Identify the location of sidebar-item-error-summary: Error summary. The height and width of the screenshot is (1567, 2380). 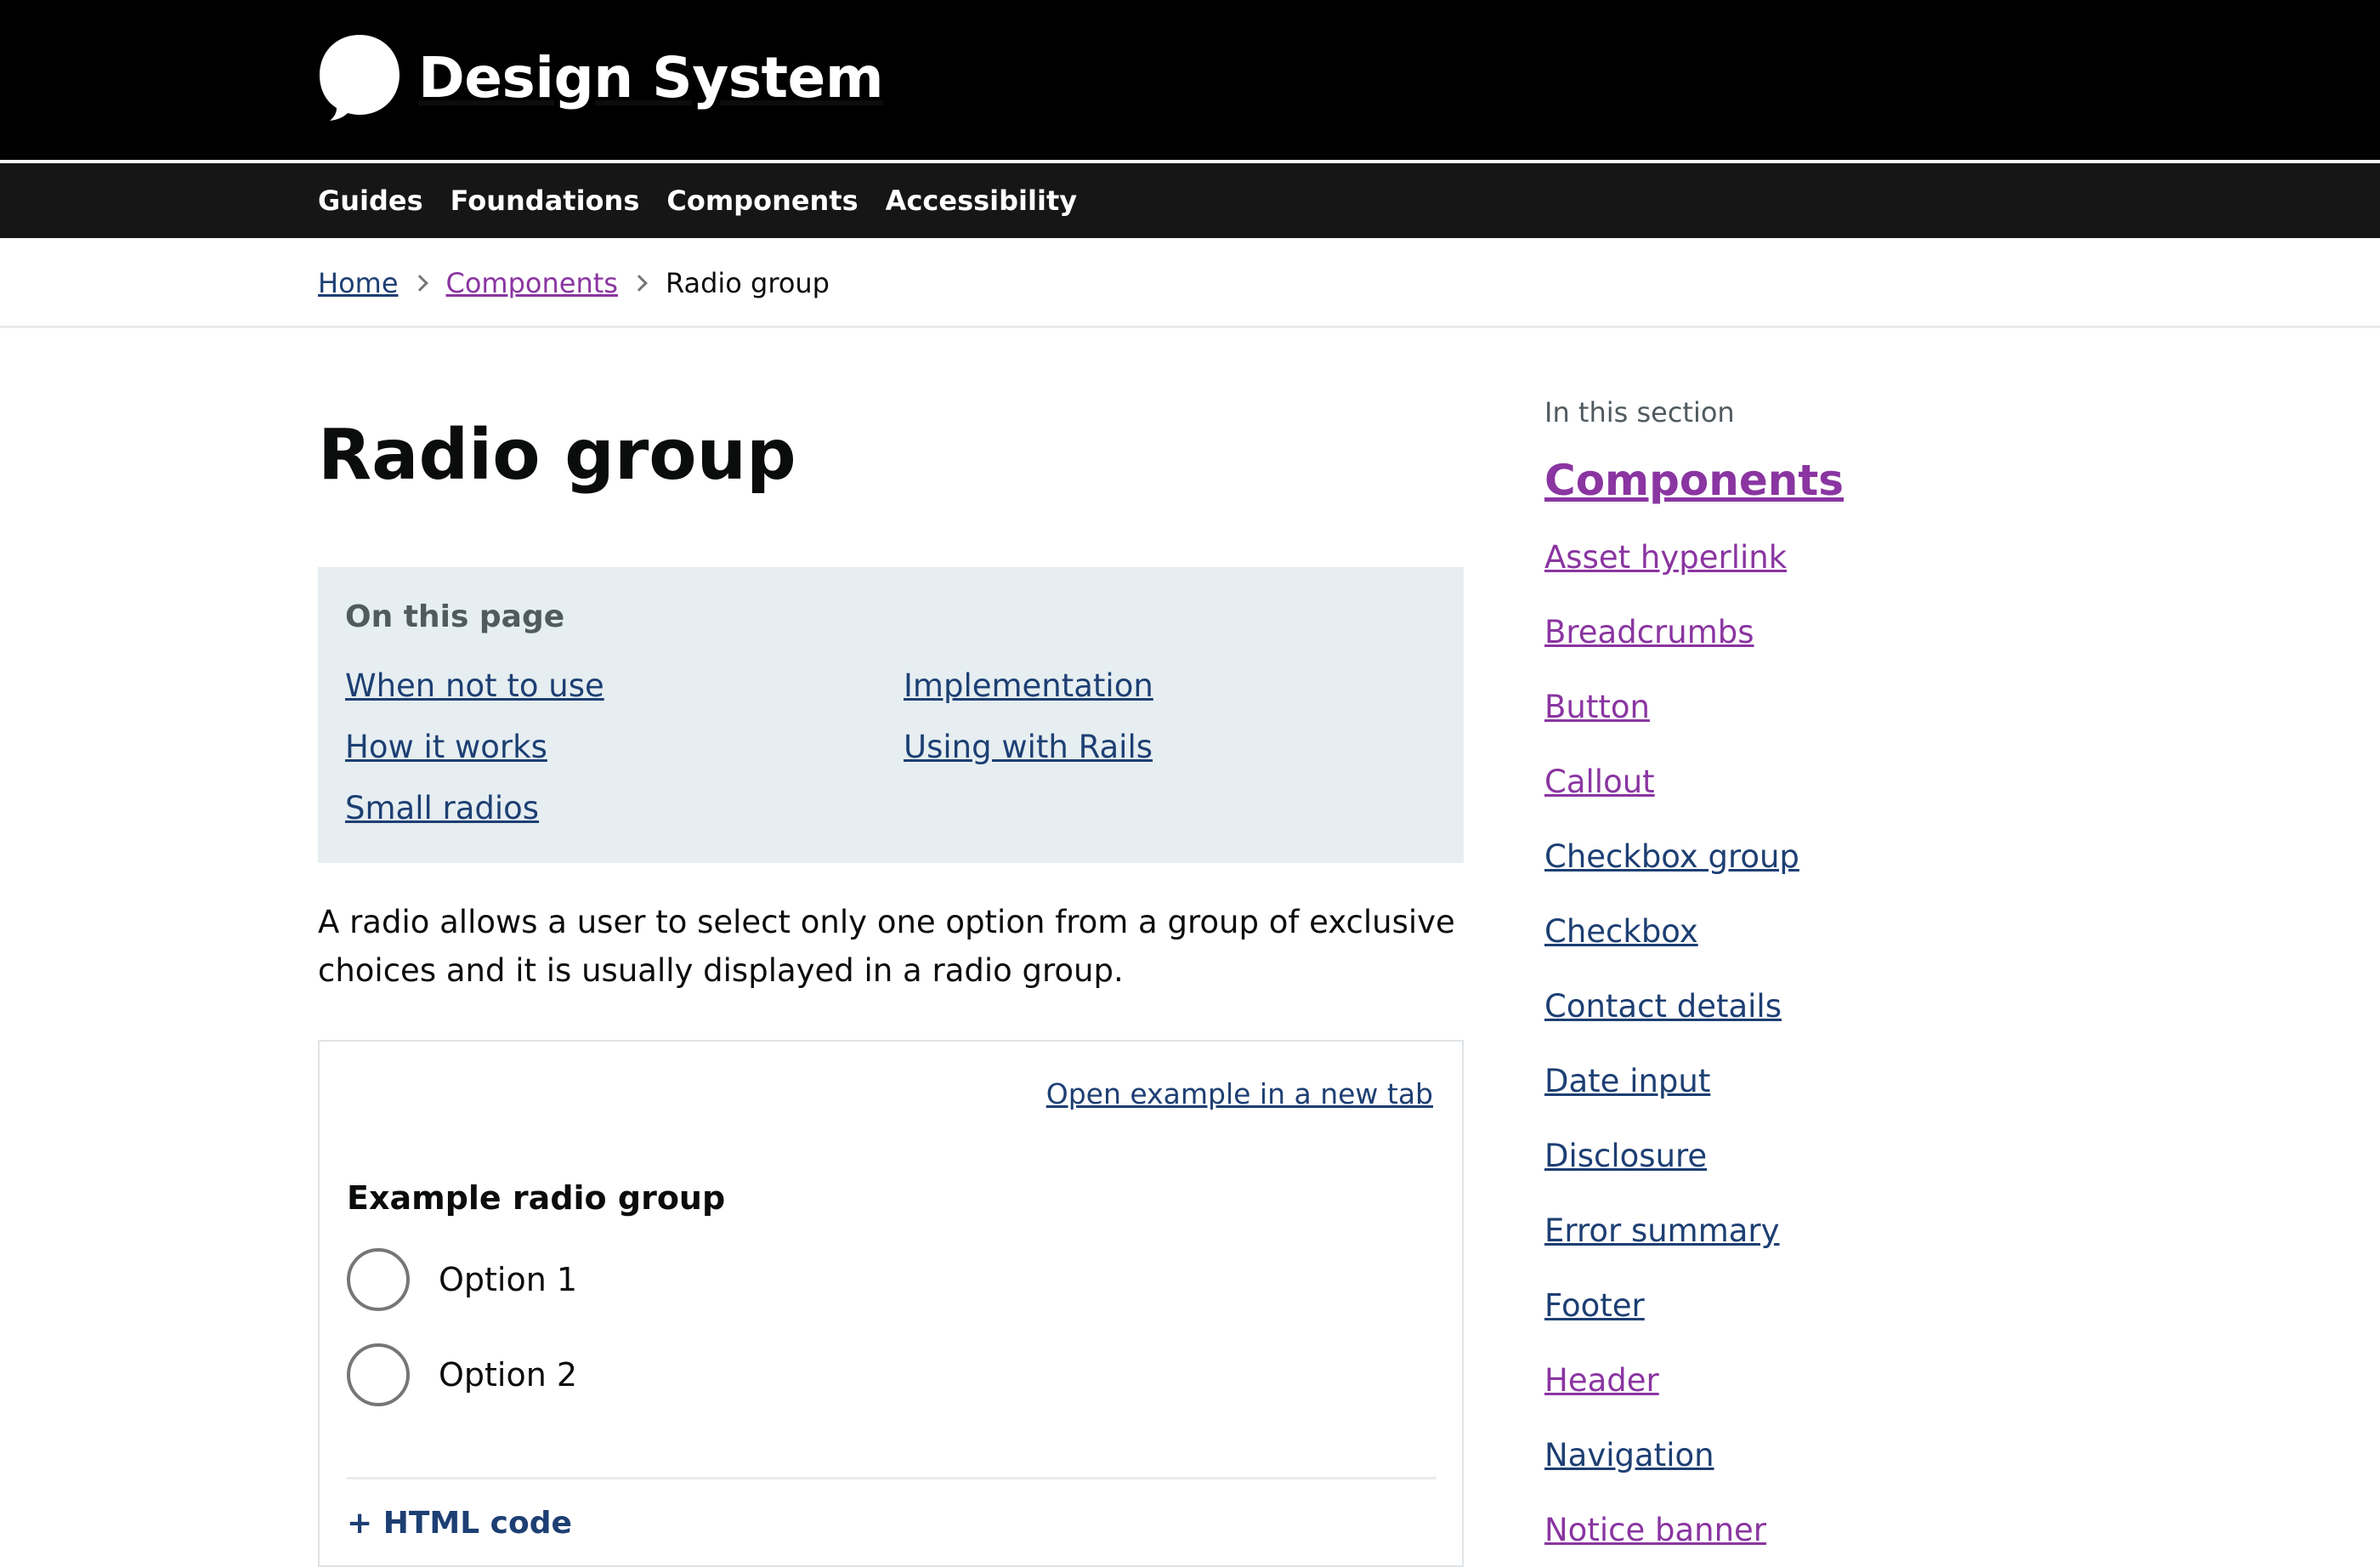
(1662, 1230).